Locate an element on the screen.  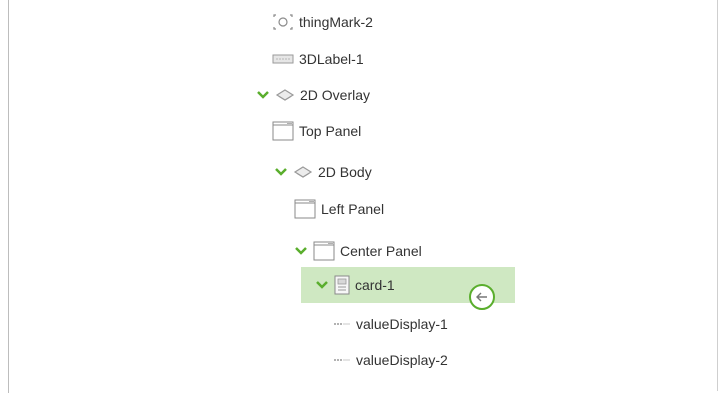
tree-item-label: thingMark-2 is located at coordinates (336, 22).